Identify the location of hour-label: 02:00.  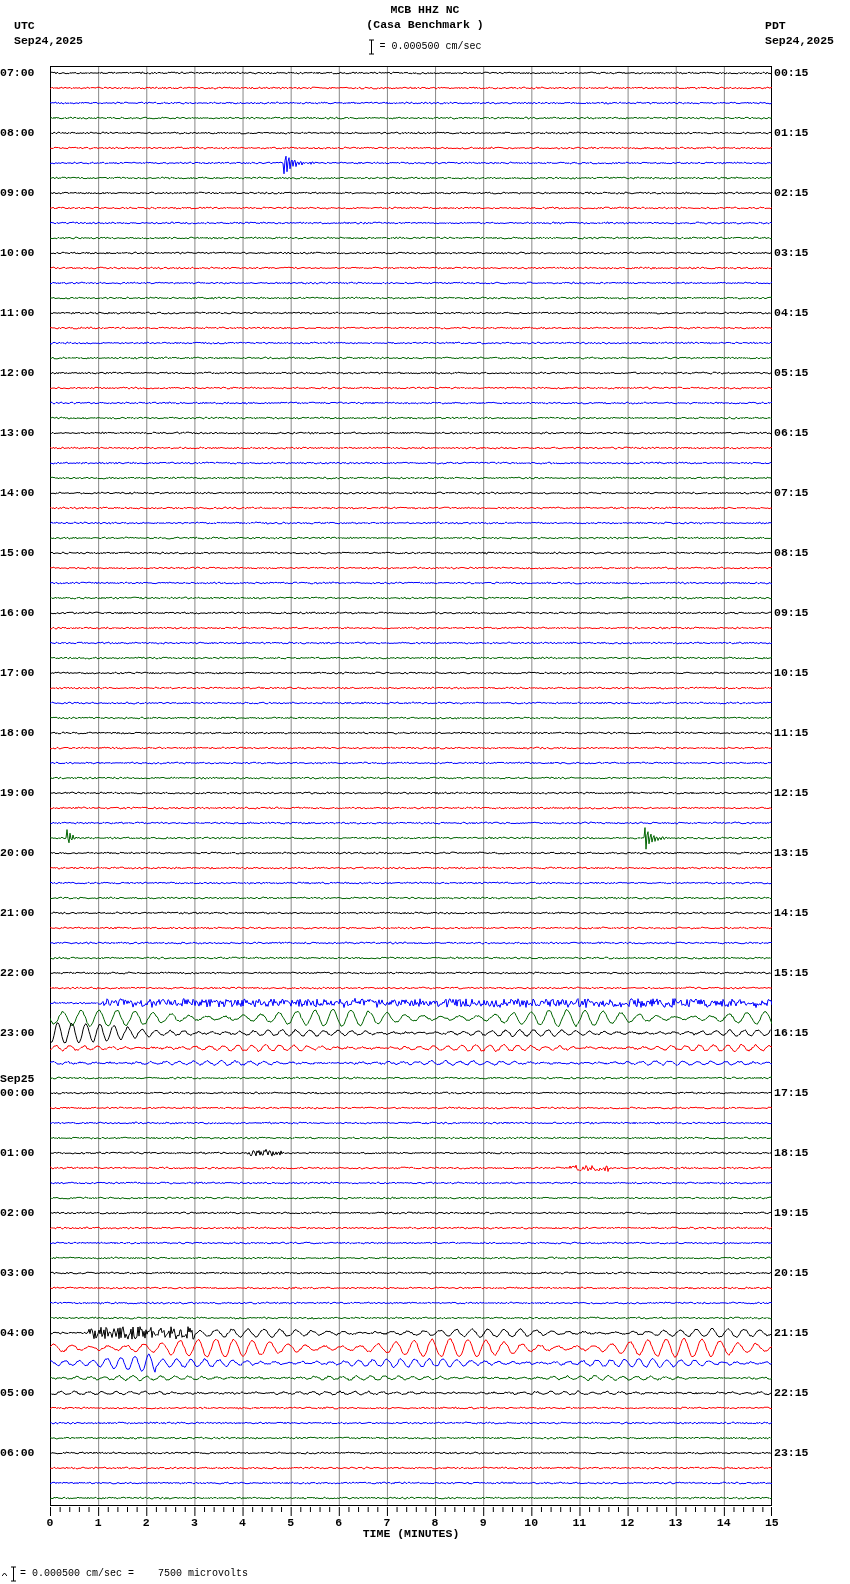
(18, 1213).